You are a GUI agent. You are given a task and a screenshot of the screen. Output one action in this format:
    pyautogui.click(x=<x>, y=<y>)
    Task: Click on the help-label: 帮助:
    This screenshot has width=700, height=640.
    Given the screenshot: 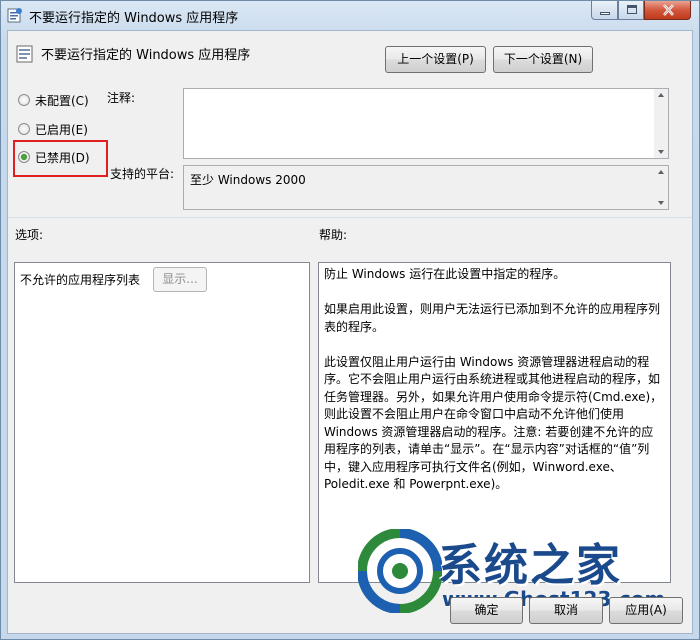 What is the action you would take?
    pyautogui.click(x=333, y=235)
    